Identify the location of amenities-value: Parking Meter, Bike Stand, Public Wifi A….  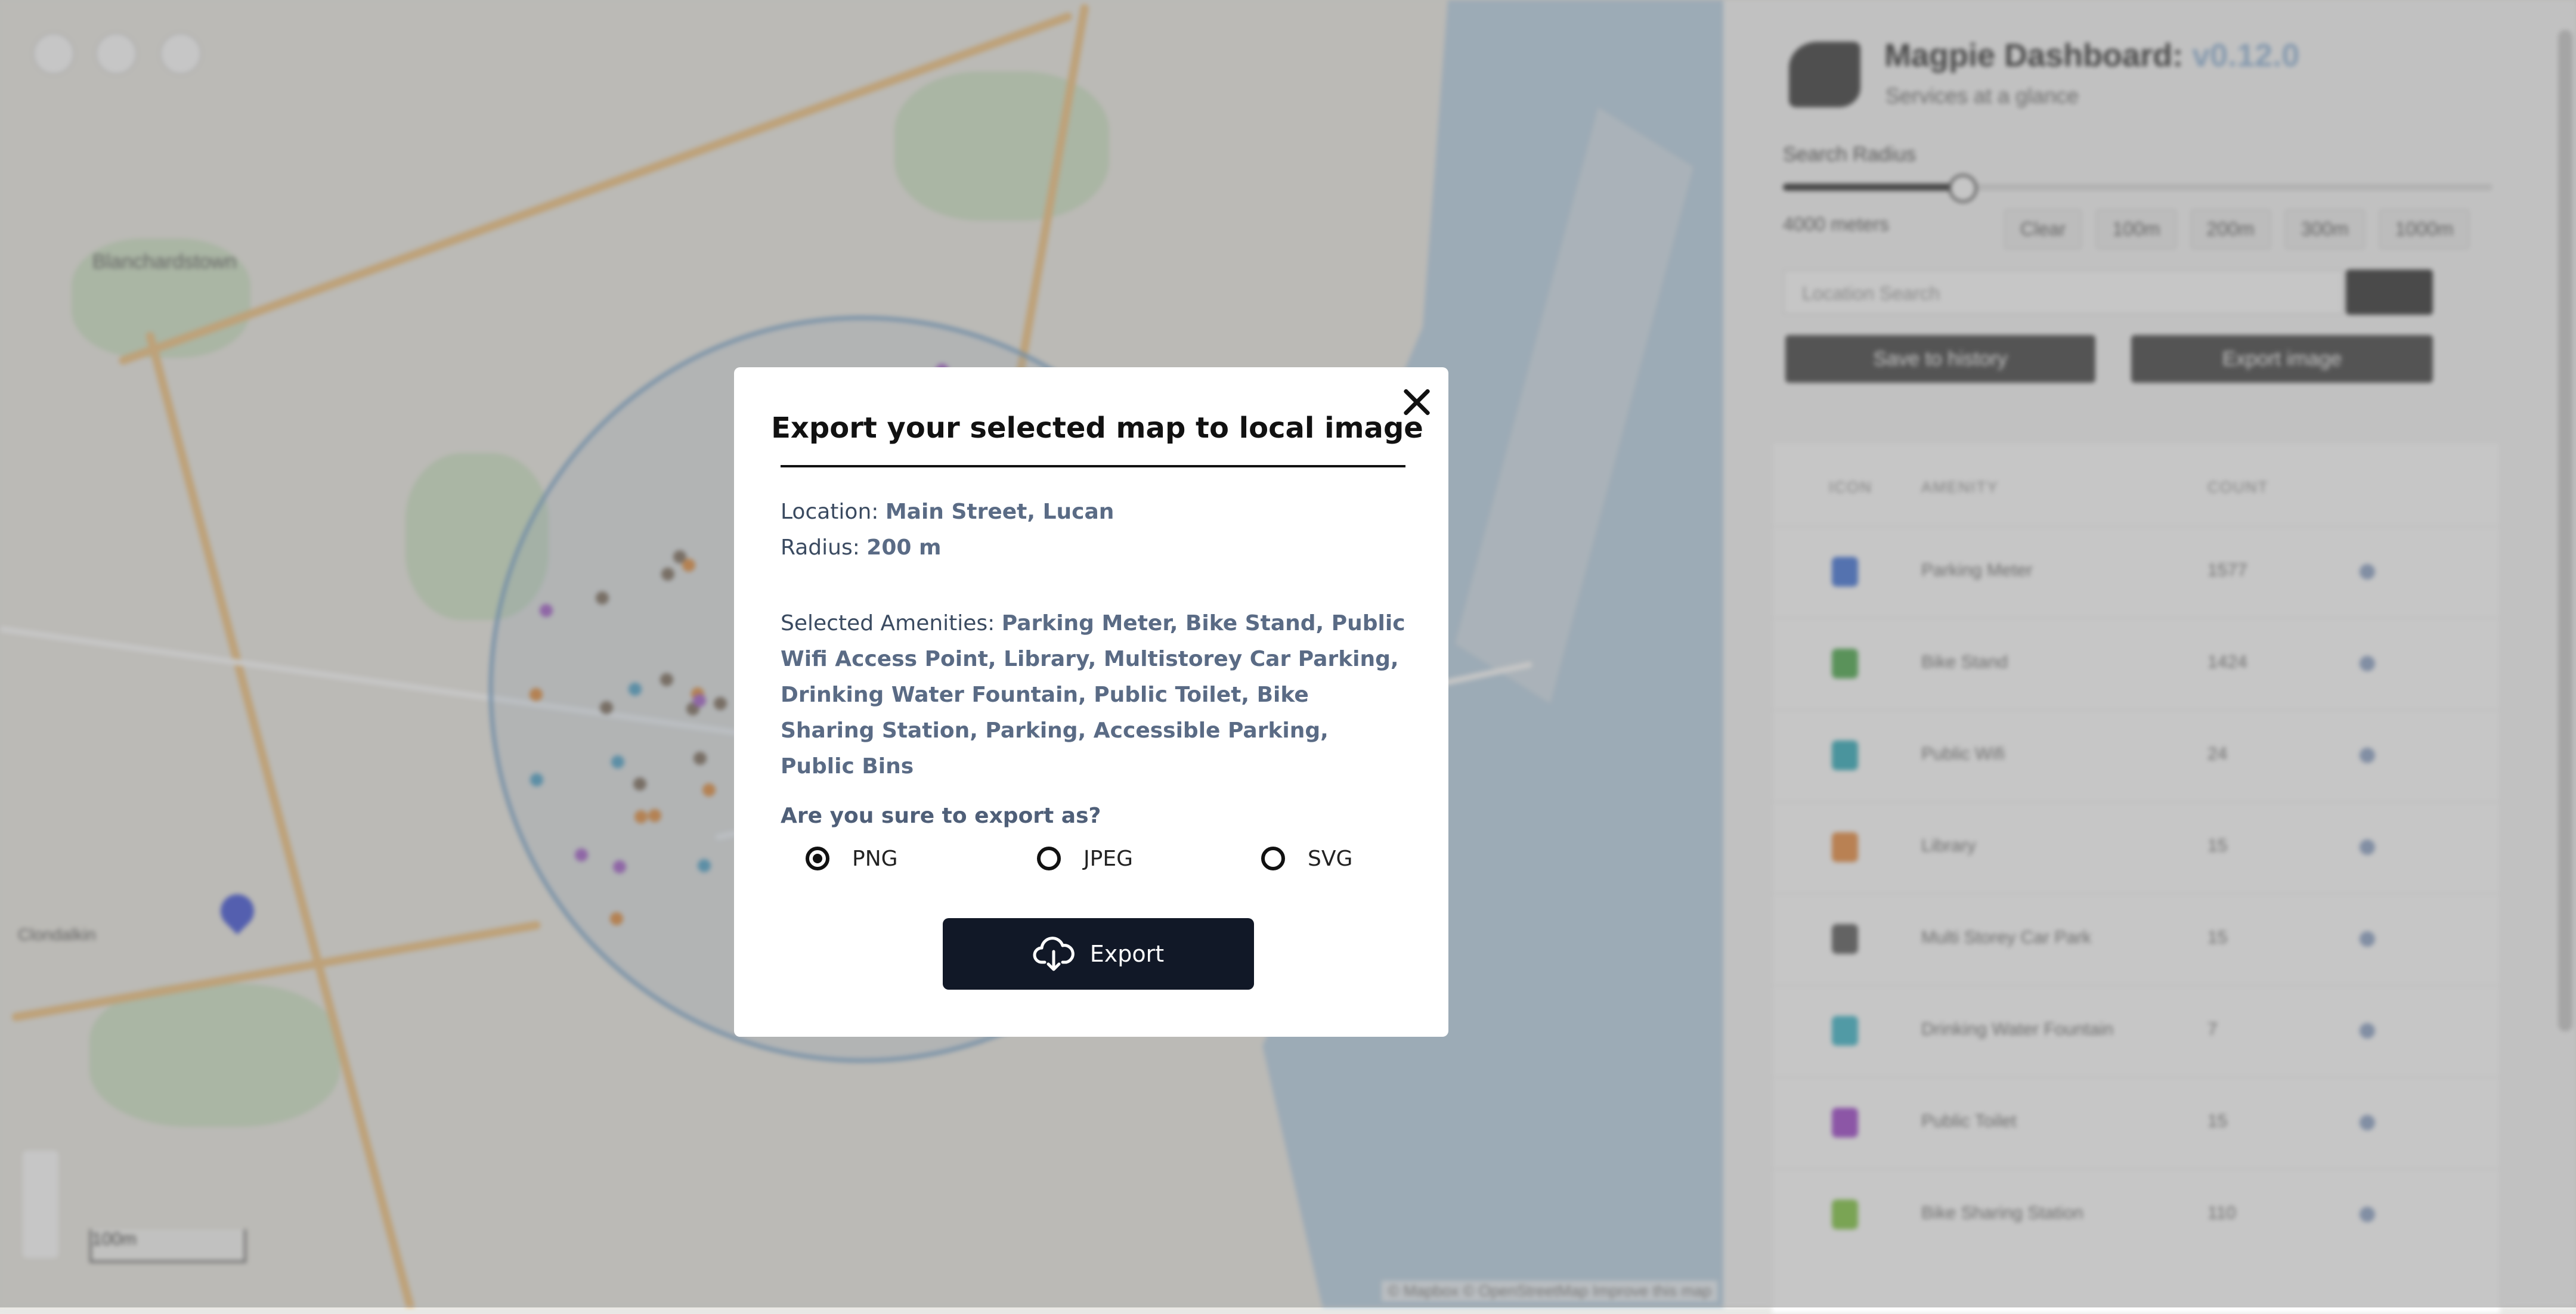
(1093, 695).